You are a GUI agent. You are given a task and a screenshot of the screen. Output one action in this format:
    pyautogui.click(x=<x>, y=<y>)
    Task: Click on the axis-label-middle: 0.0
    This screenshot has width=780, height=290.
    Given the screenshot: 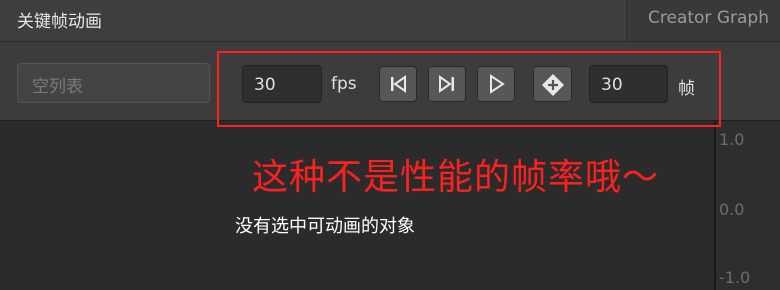 What is the action you would take?
    pyautogui.click(x=732, y=209)
    